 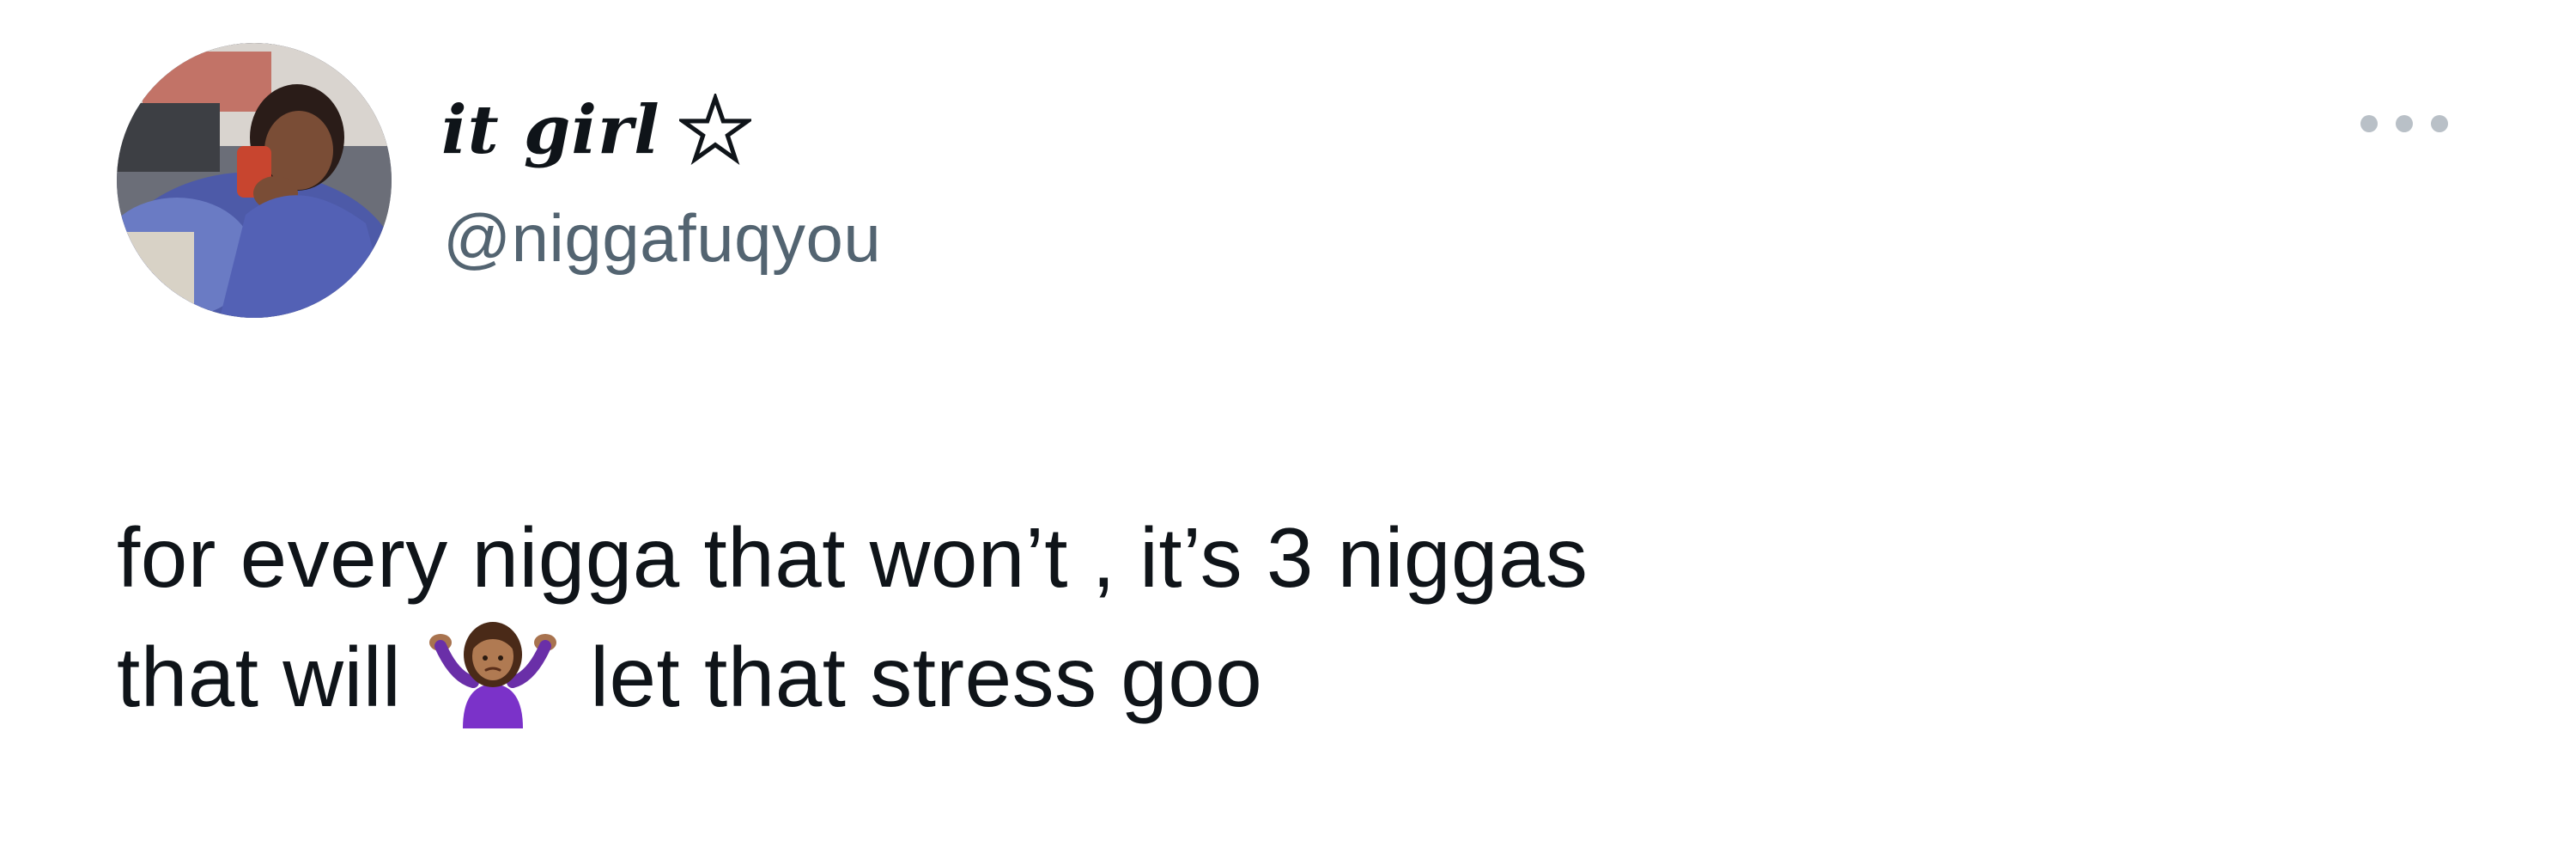 What do you see at coordinates (492, 672) in the screenshot?
I see `woman-shrugging-emoji-icon` at bounding box center [492, 672].